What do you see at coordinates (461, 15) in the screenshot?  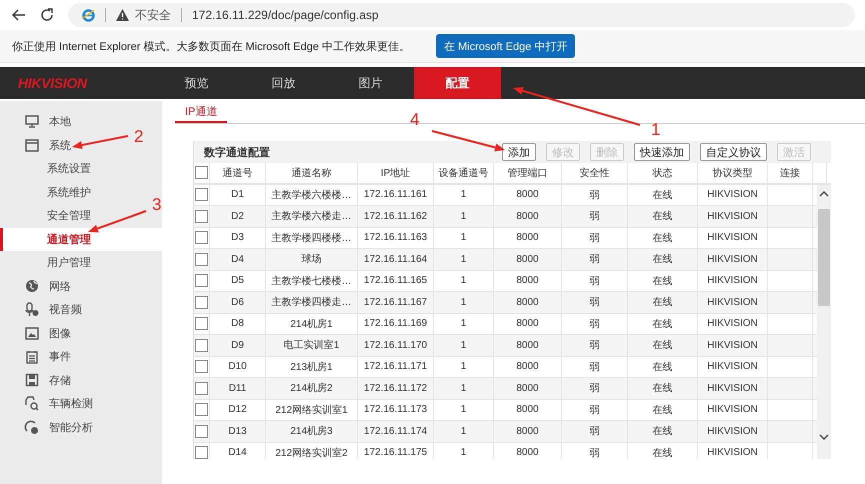 I see `address-bar: 不安全 172.16.11.229/doc/page/config.asp` at bounding box center [461, 15].